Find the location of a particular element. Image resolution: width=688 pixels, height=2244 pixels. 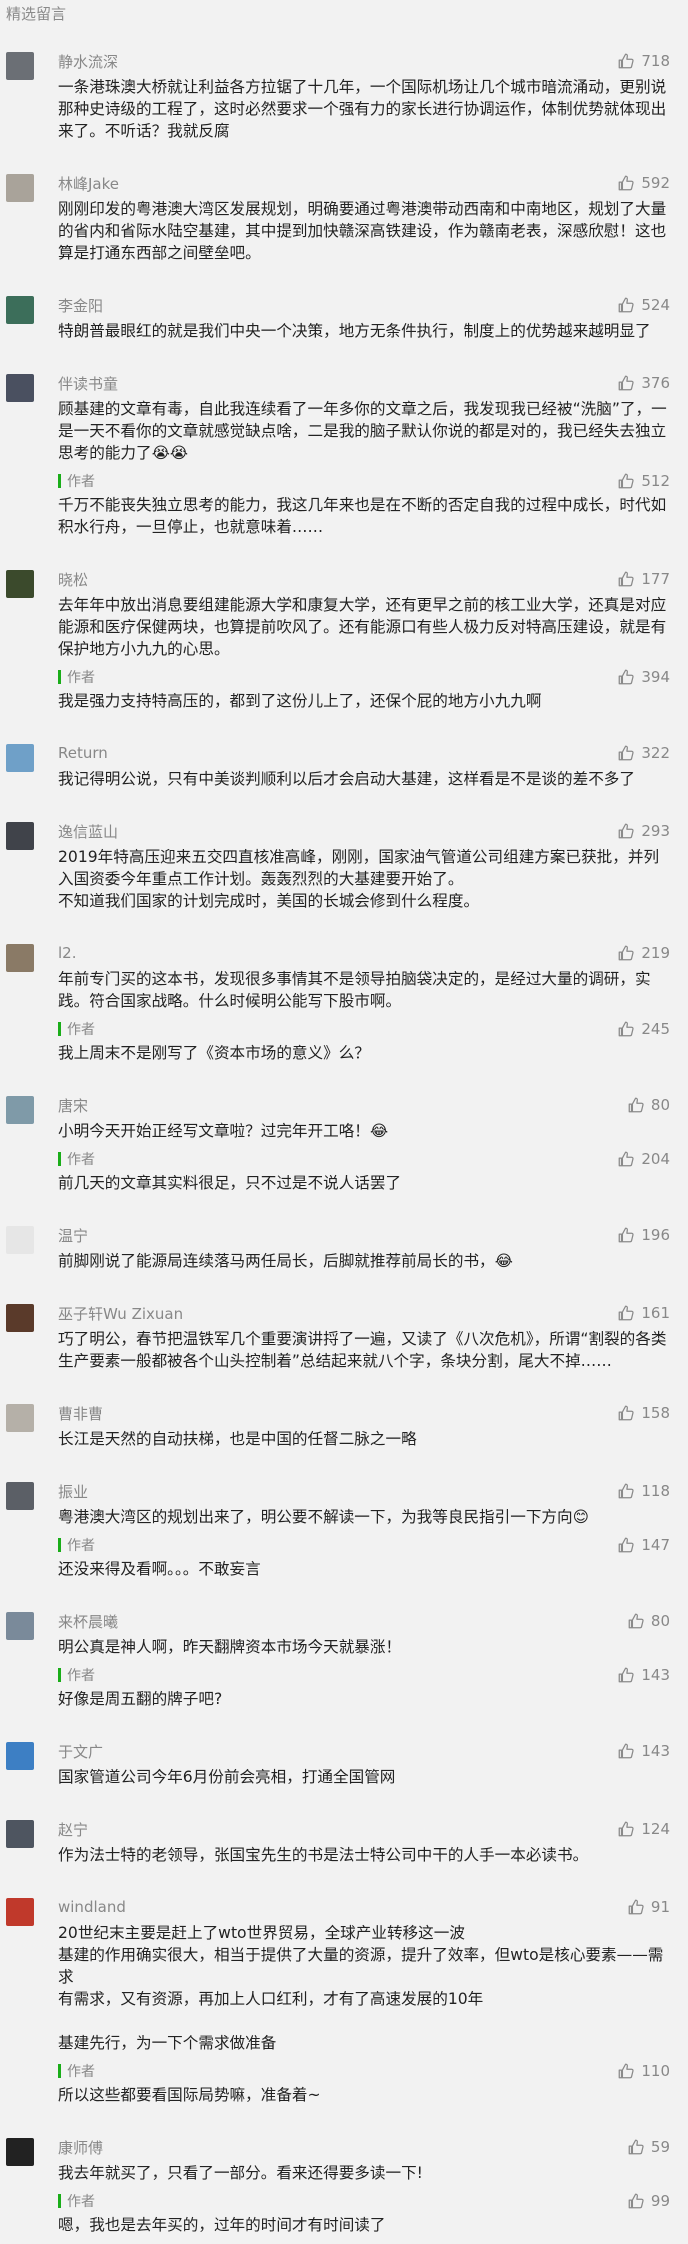

reply-like-button: 110 is located at coordinates (643, 2071).